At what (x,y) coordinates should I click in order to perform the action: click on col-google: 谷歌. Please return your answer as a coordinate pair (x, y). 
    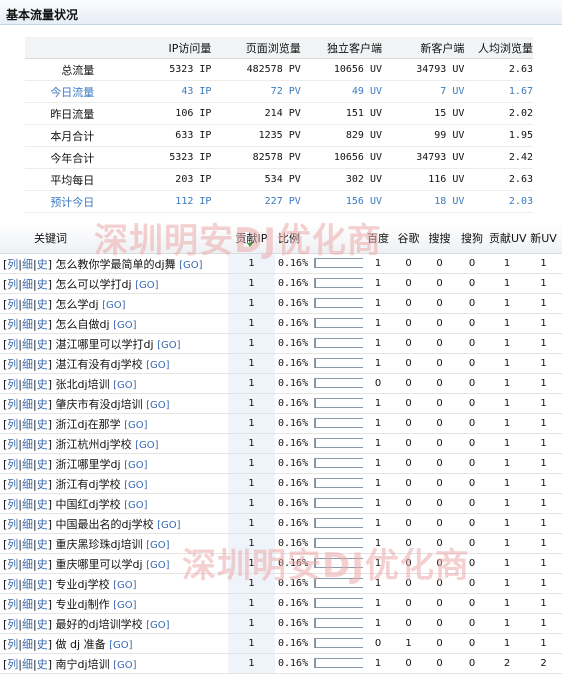
    Looking at the image, I should click on (408, 238).